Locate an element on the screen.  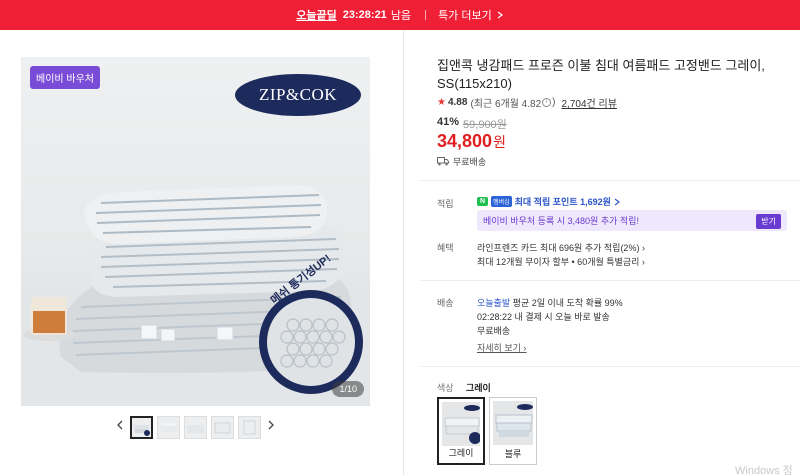
delivery-estimate: 오늘출발 평균 2일 이내 도착 확률 99% is located at coordinates (550, 302).